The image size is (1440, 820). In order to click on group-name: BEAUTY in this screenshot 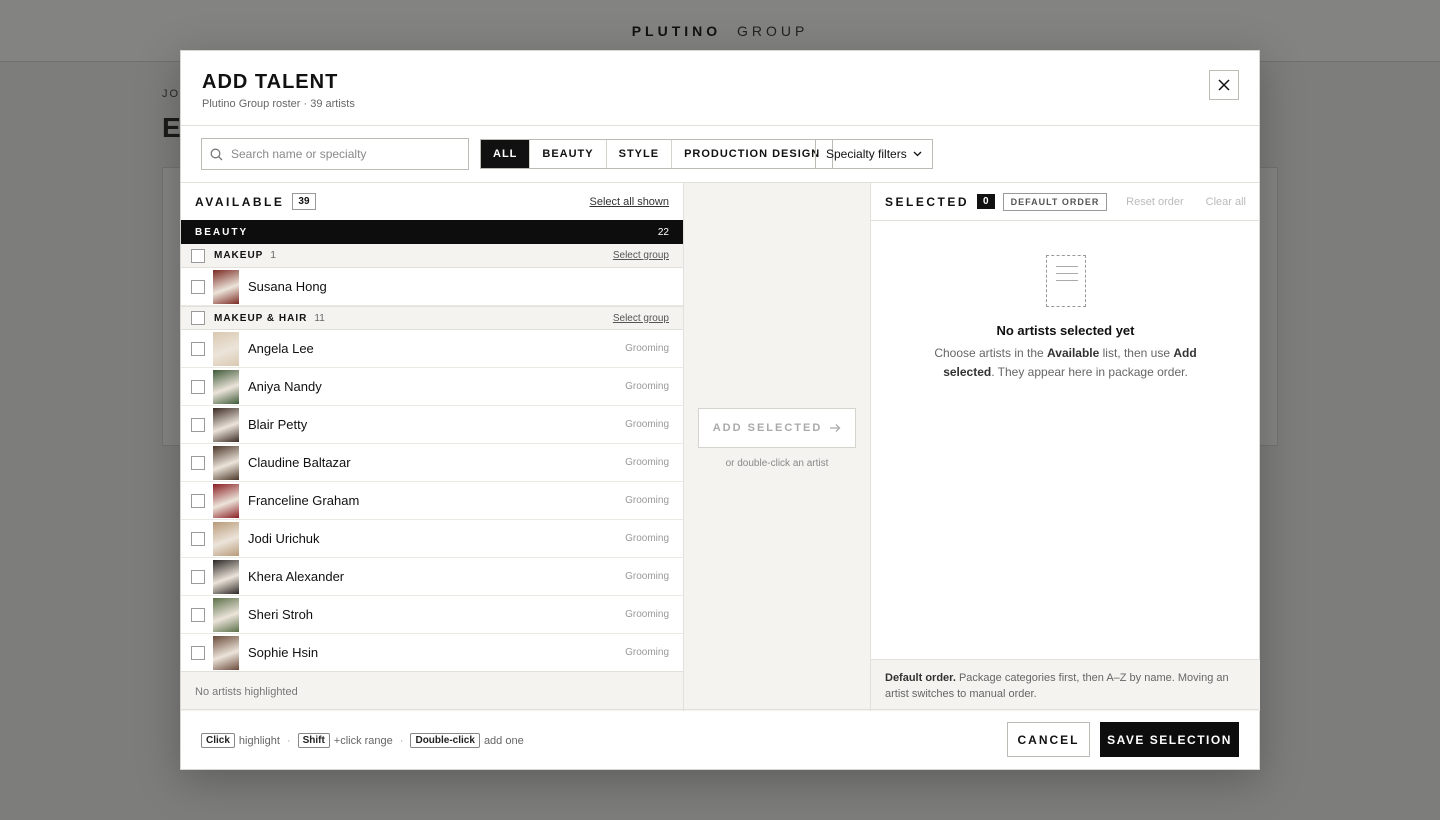, I will do `click(222, 232)`.